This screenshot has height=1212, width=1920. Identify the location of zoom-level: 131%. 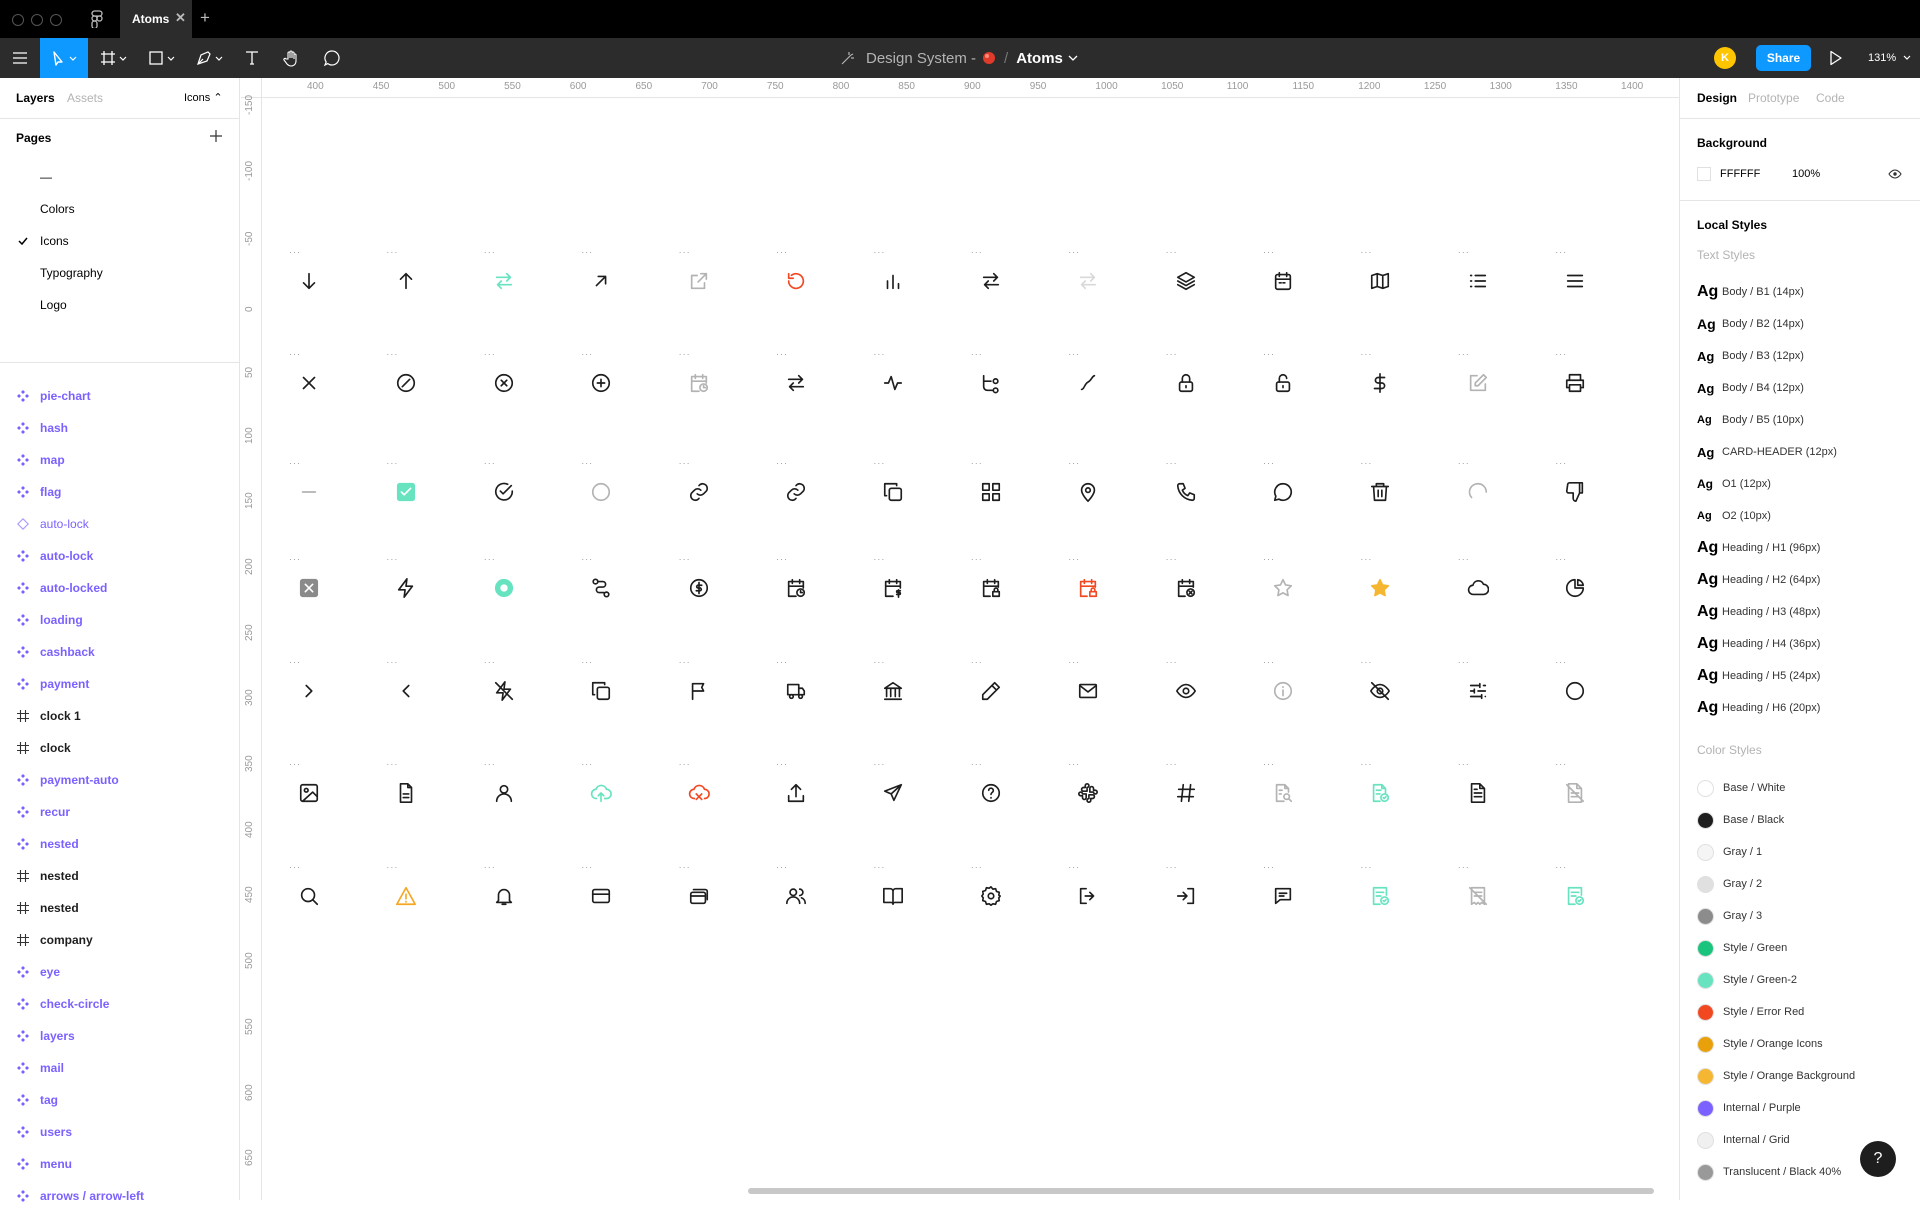
(1882, 58).